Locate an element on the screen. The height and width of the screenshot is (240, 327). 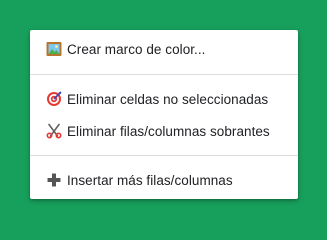
menu-item-insert-more-rows-columns: Insertar más filas/columnas is located at coordinates (164, 180).